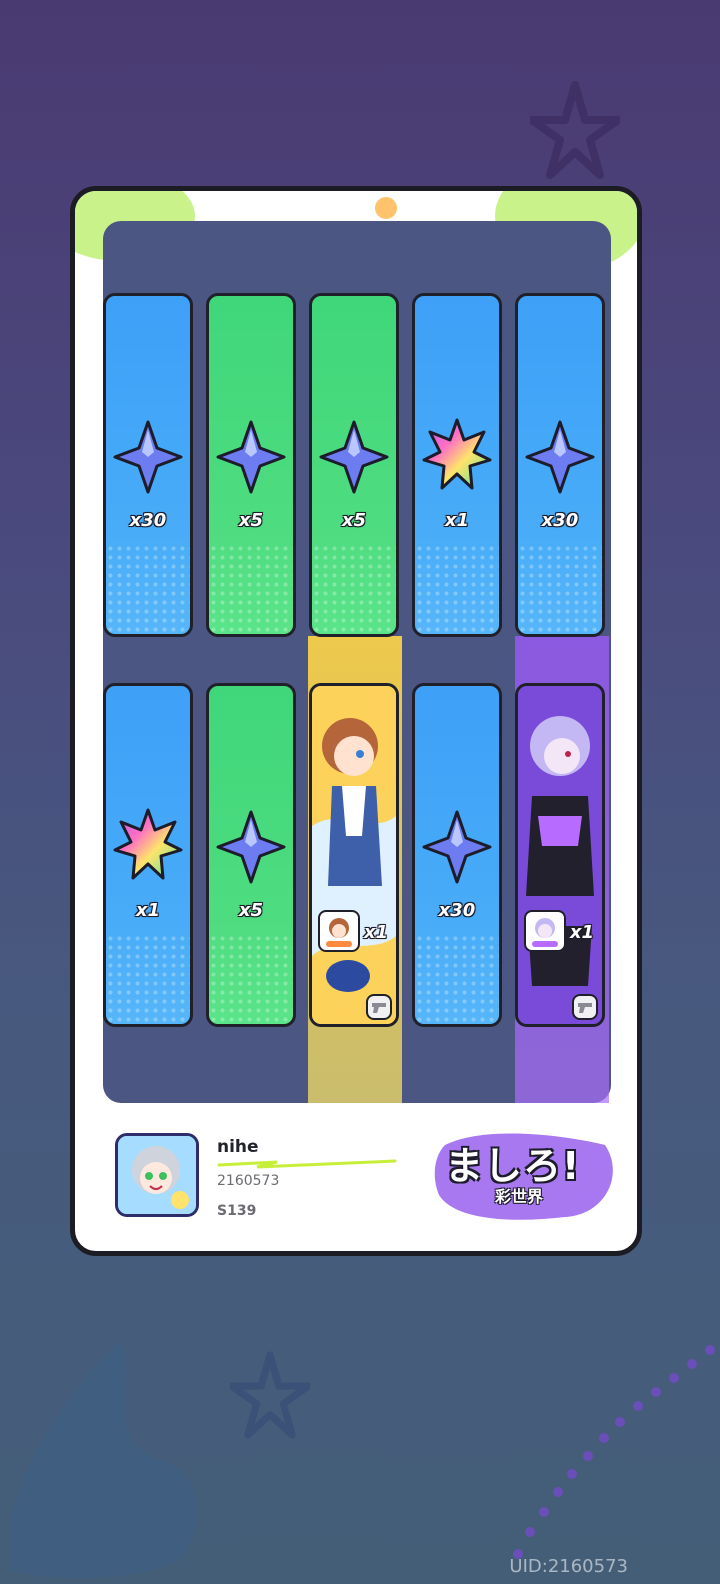 This screenshot has width=720, height=1584. I want to click on avatar, so click(157, 1175).